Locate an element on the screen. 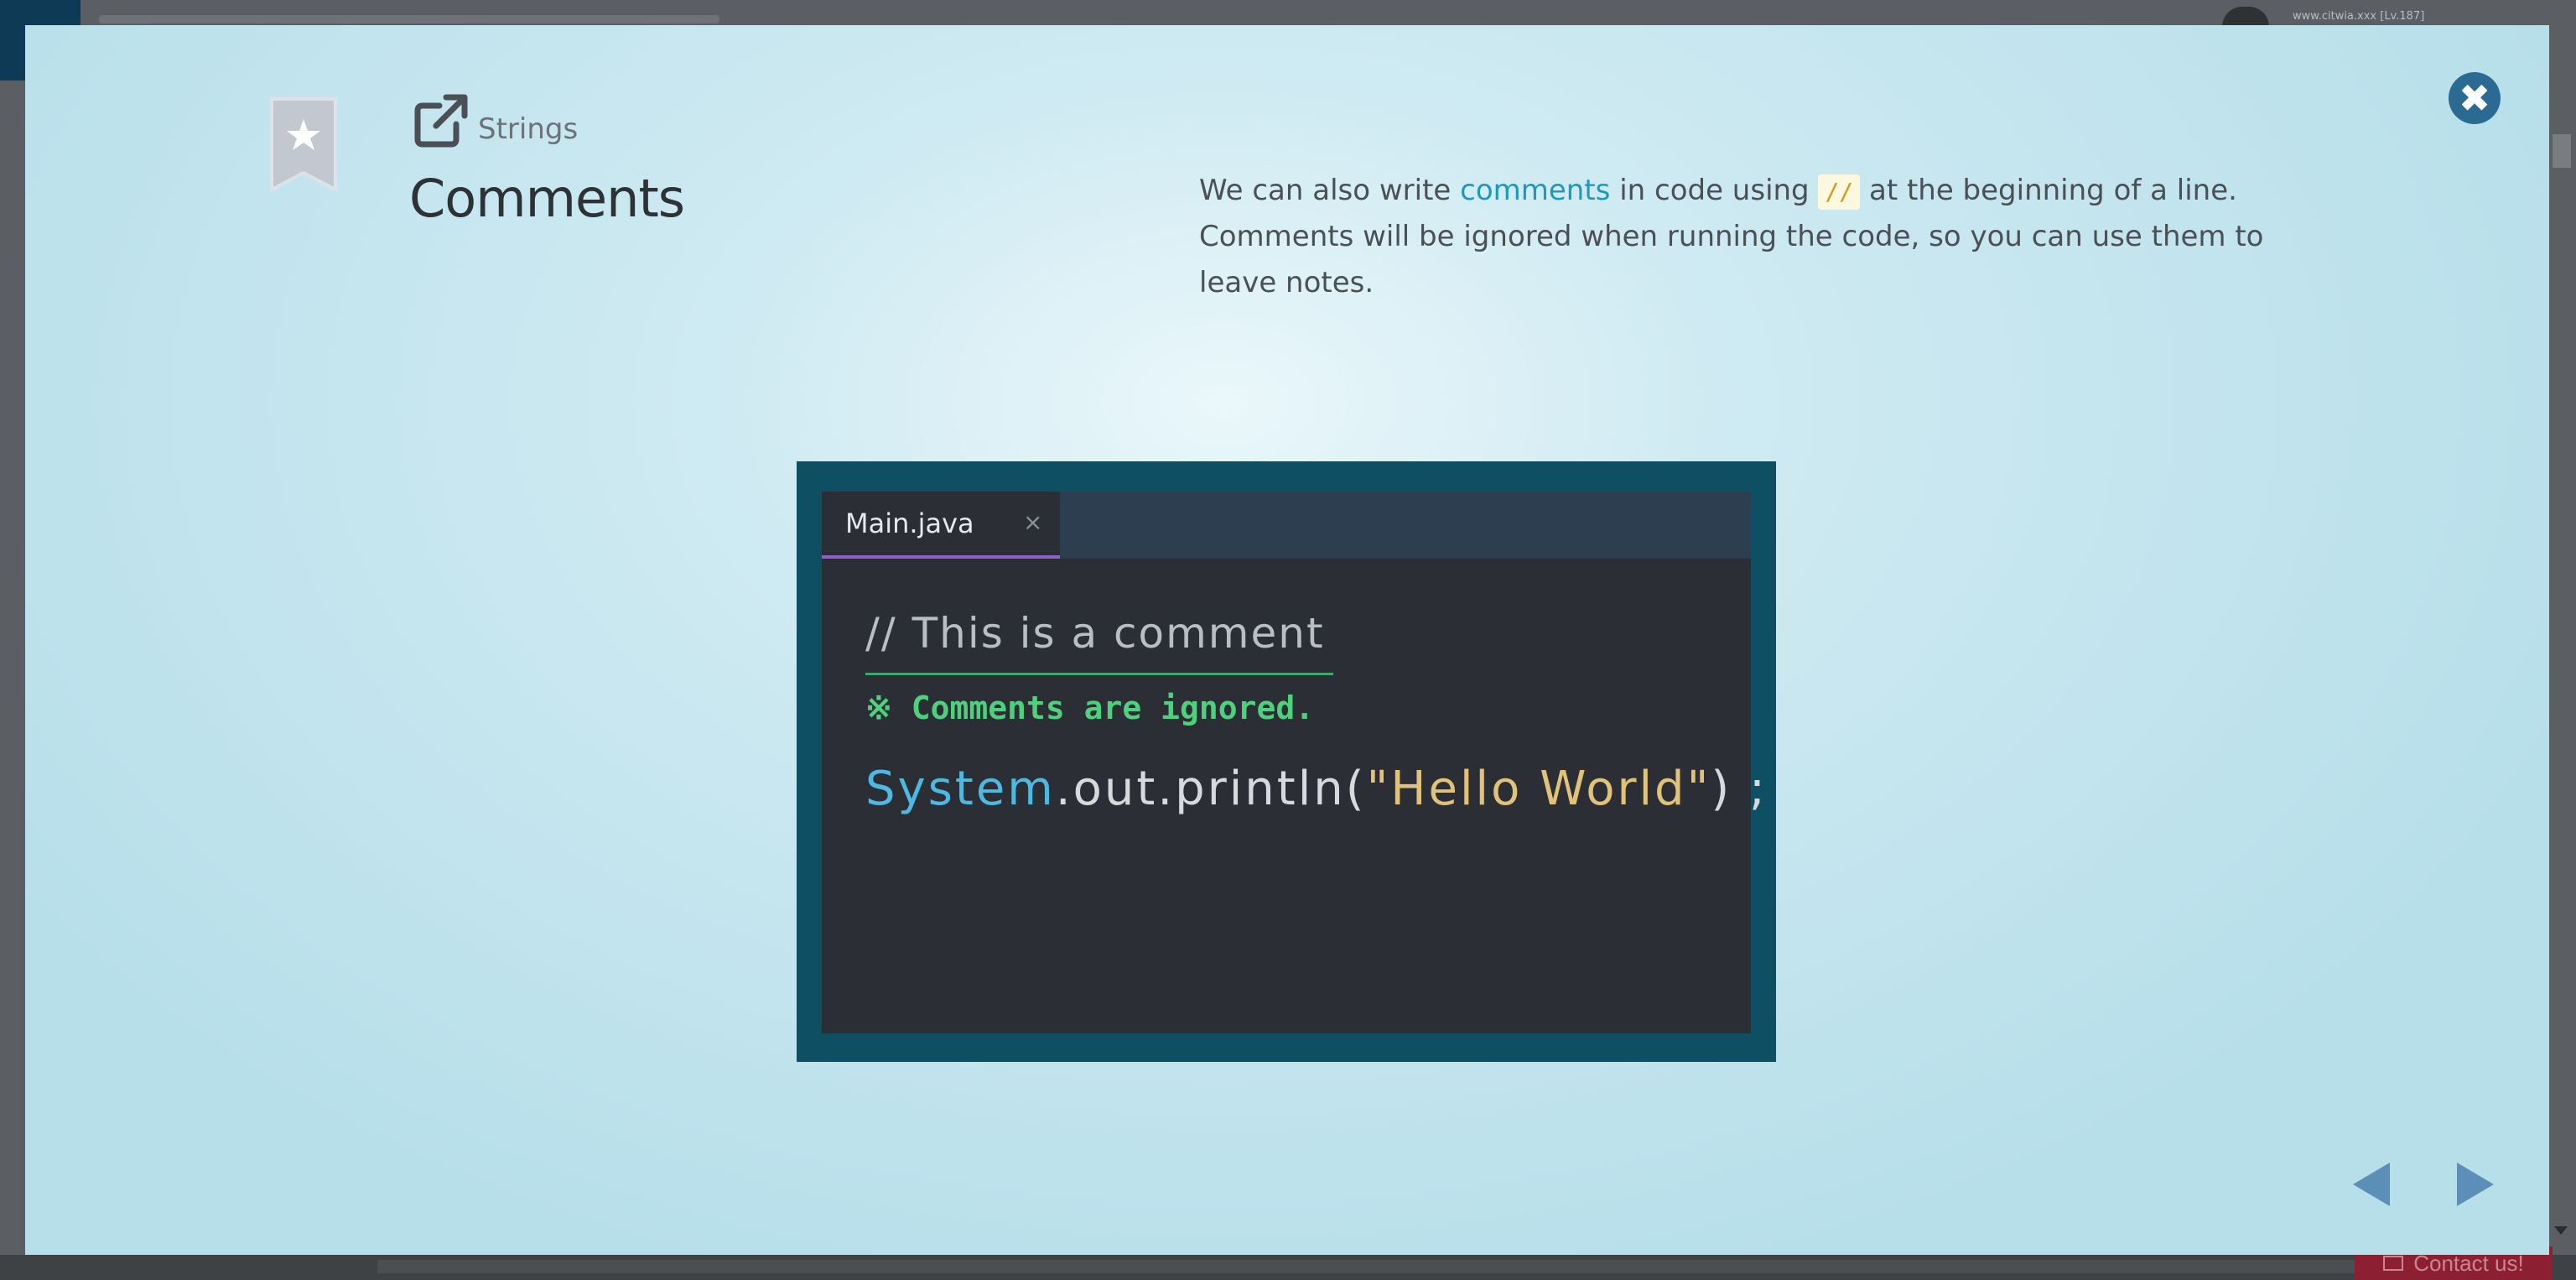 The height and width of the screenshot is (1280, 2576). code-statement: System.out.println("Hello World") ; is located at coordinates (1316, 789).